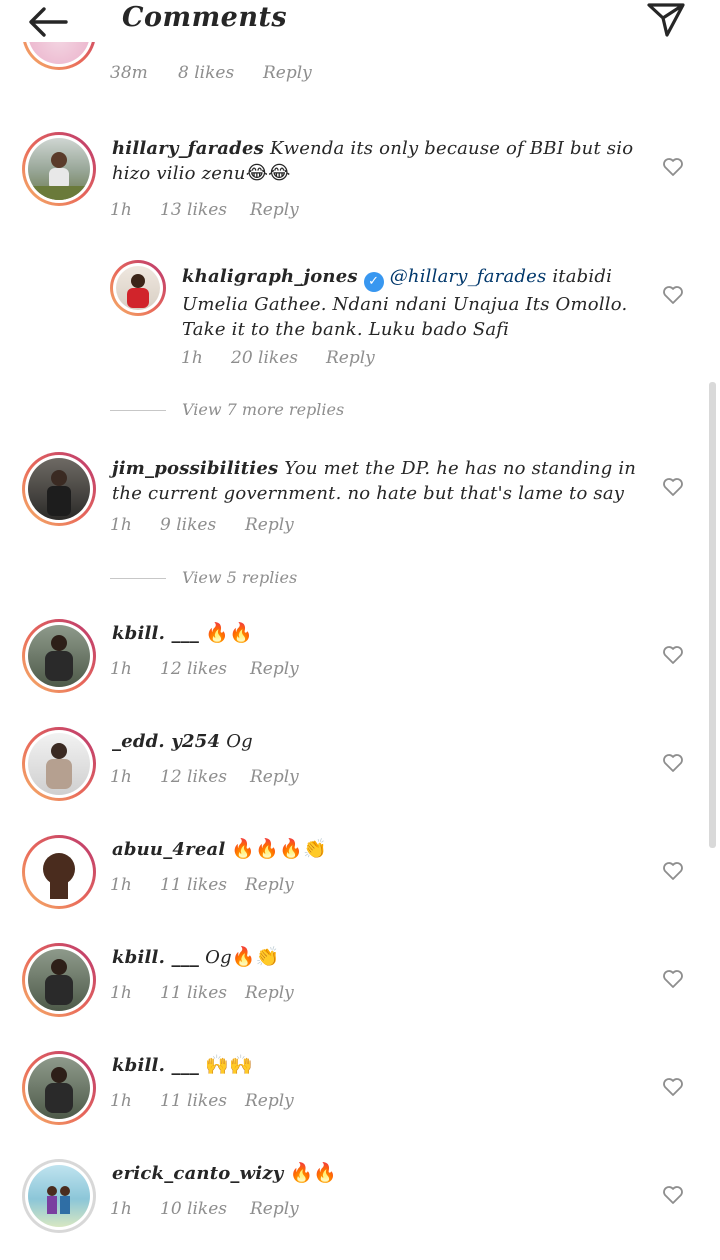 The width and height of the screenshot is (720, 1260). Describe the element at coordinates (168, 849) in the screenshot. I see `comment-username: abuu_4real` at that location.